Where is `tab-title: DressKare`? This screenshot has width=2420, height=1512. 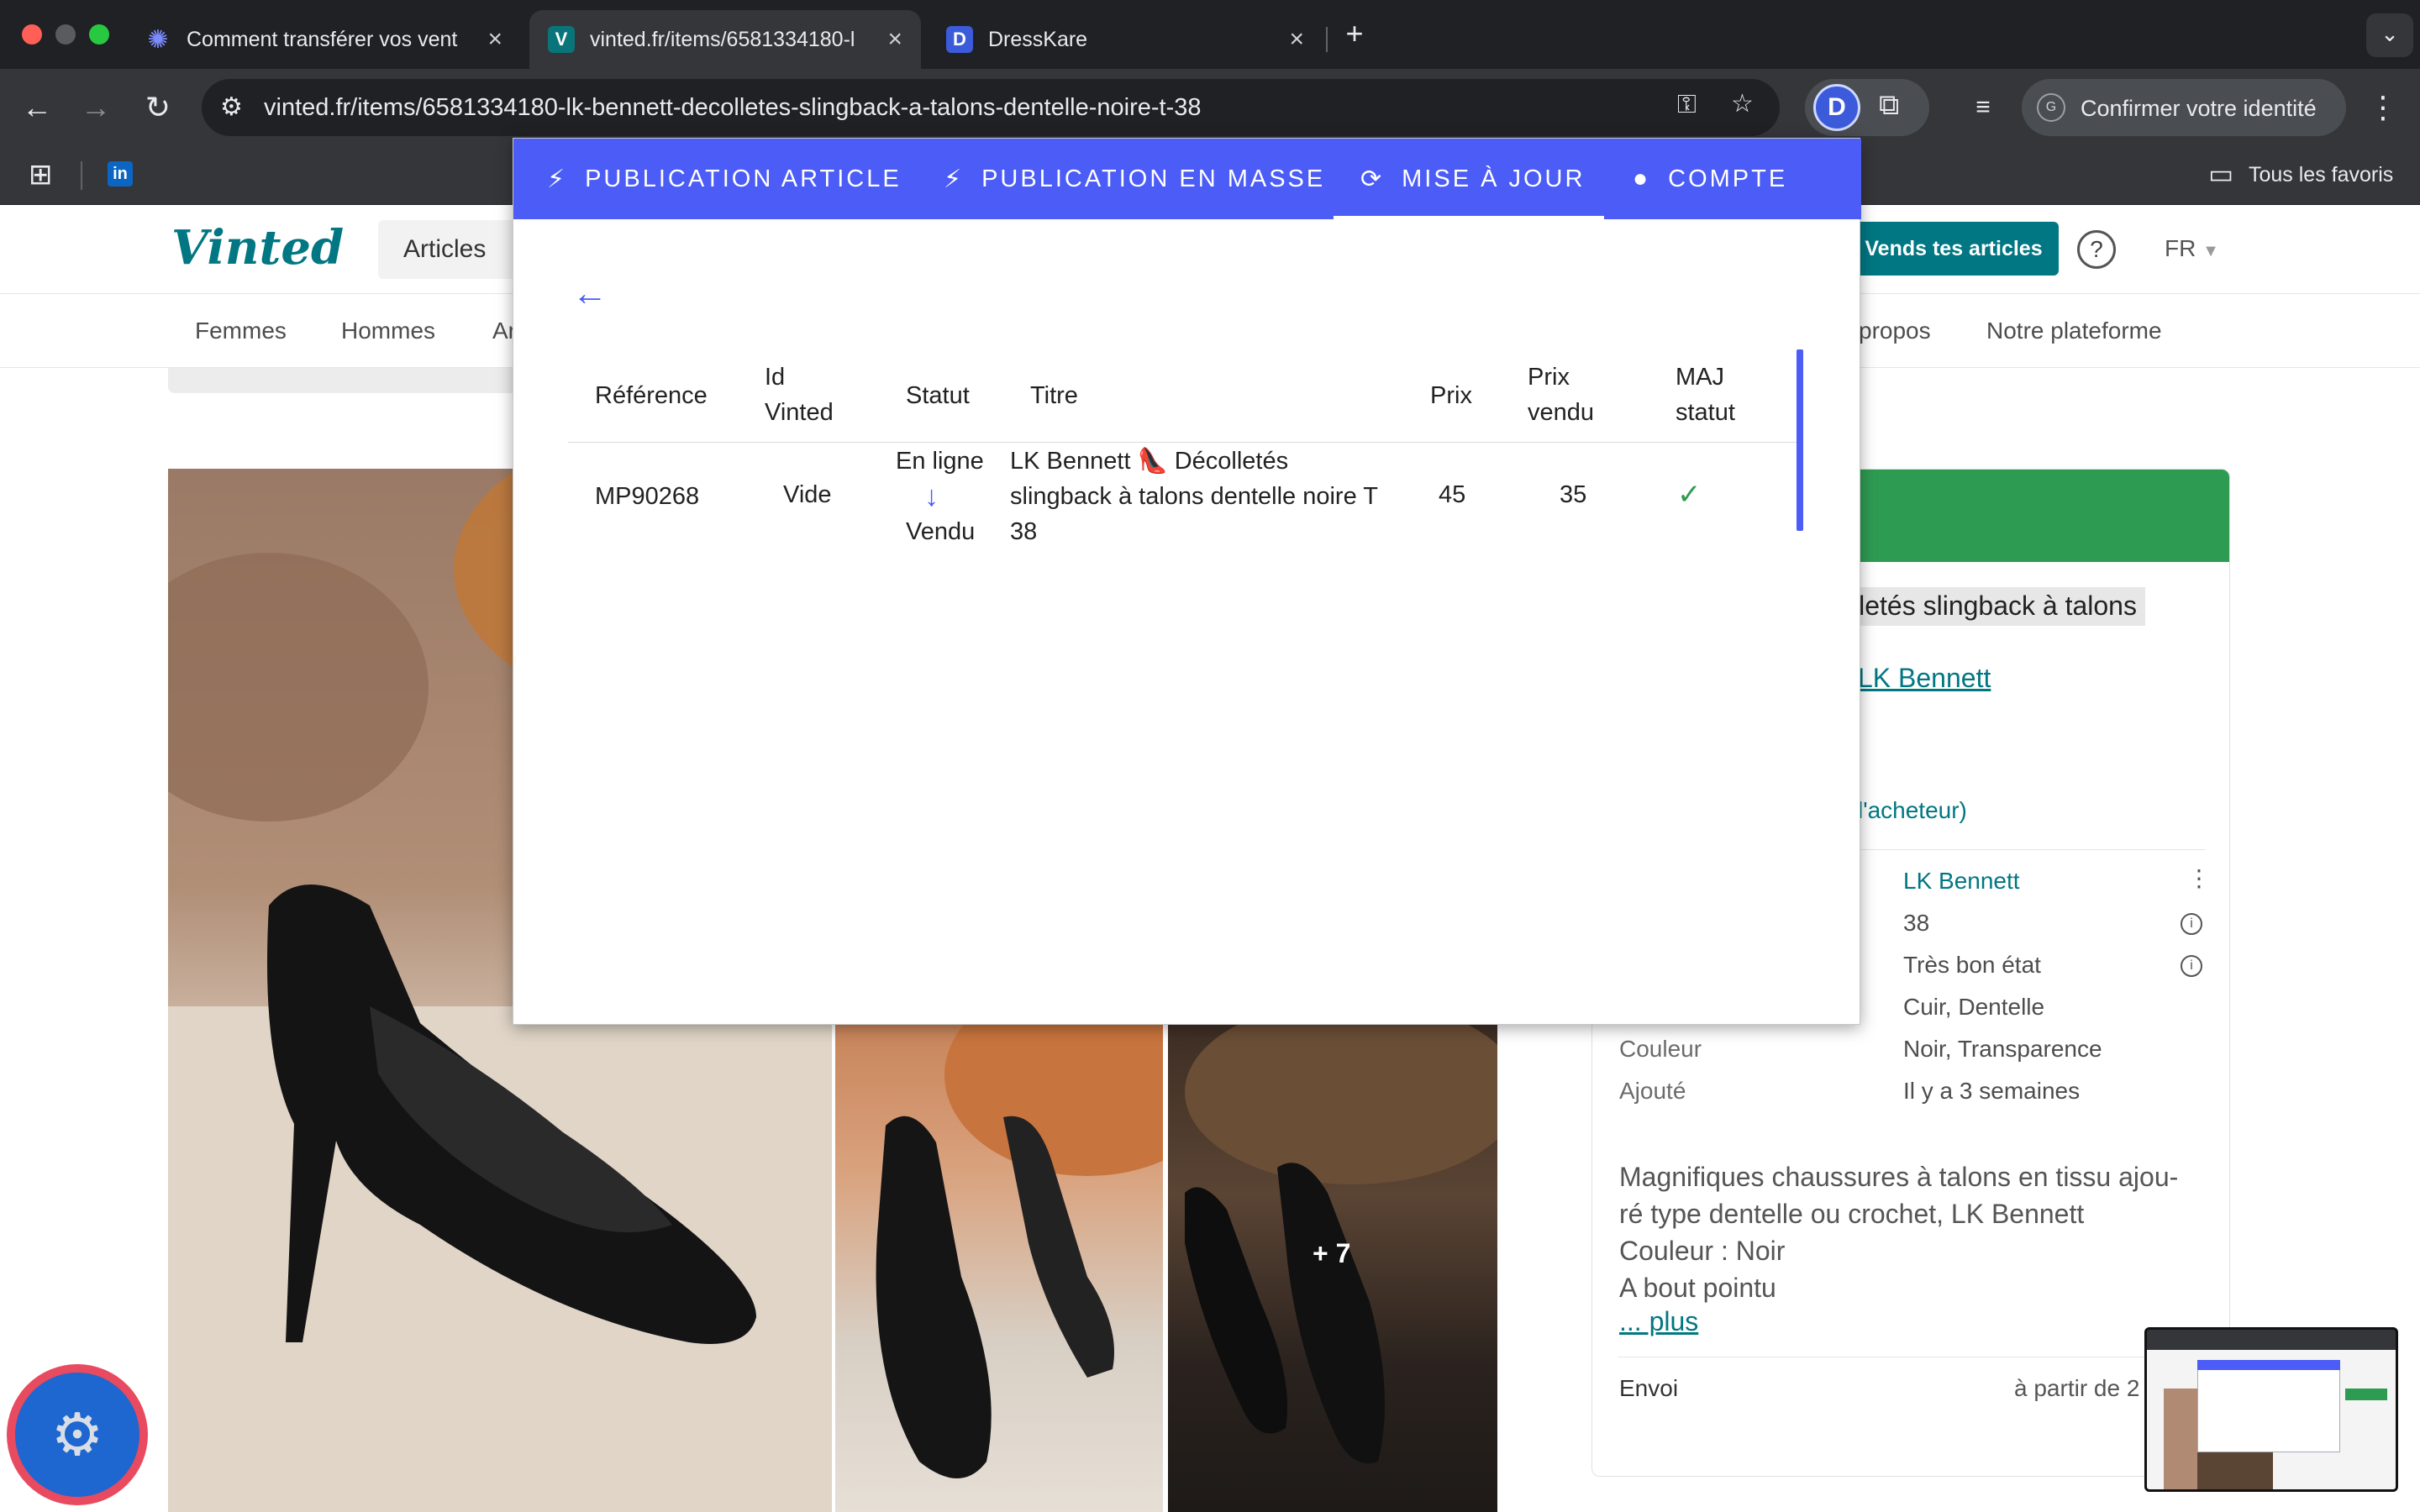
tab-title: DressKare is located at coordinates (1038, 39).